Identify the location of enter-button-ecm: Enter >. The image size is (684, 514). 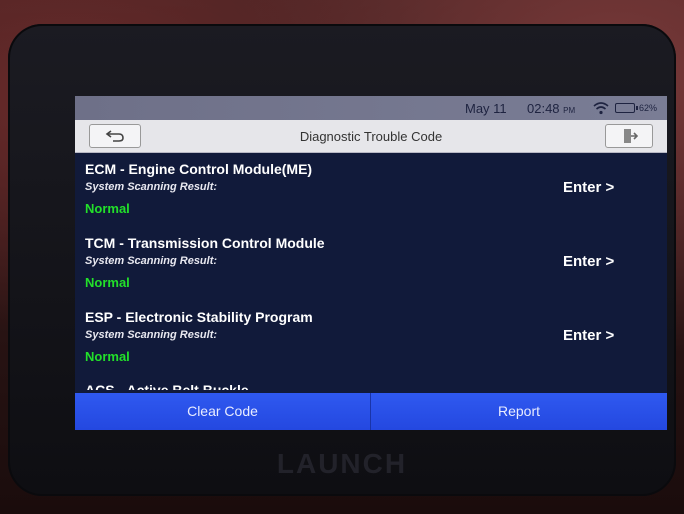
(588, 187).